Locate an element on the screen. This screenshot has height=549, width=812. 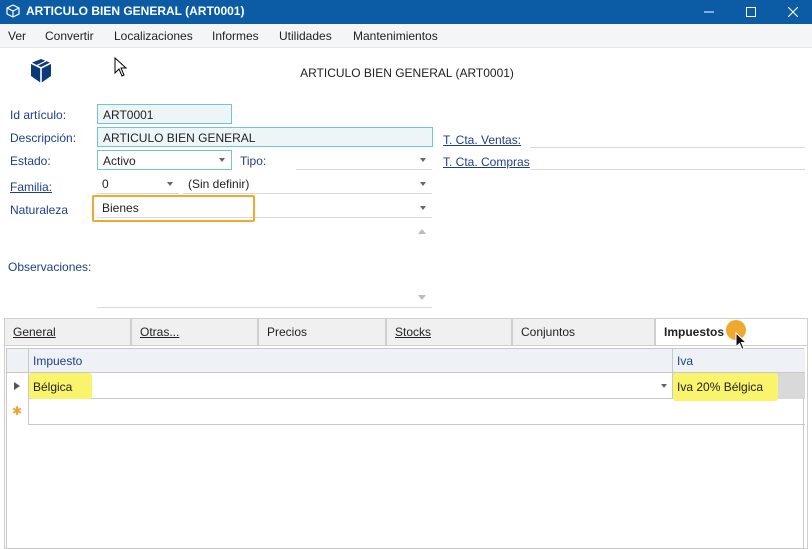
grid-corner is located at coordinates (18, 361).